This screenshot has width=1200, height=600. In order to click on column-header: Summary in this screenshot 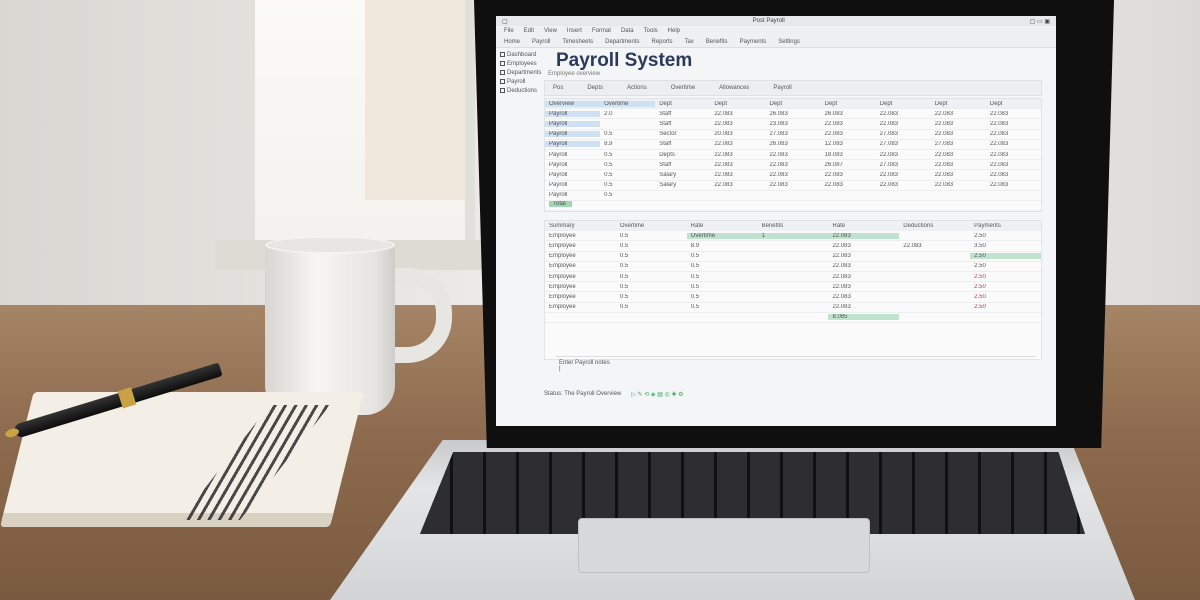, I will do `click(580, 226)`.